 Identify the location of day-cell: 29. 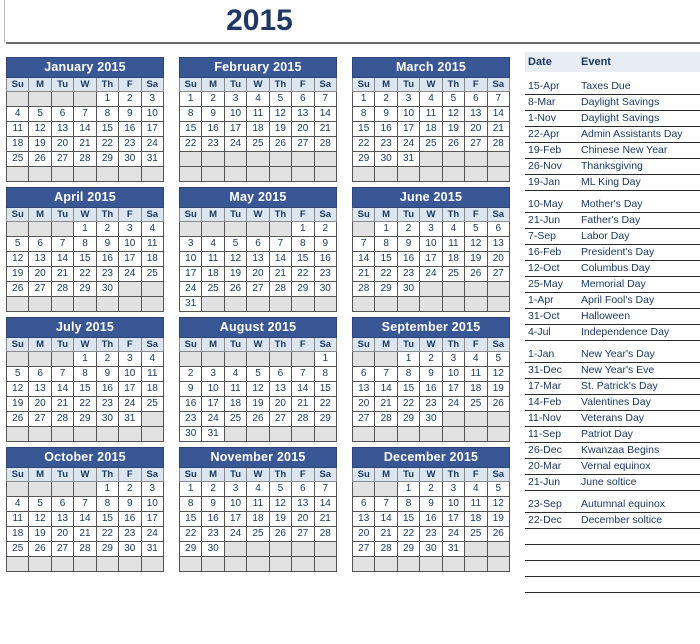
(363, 159).